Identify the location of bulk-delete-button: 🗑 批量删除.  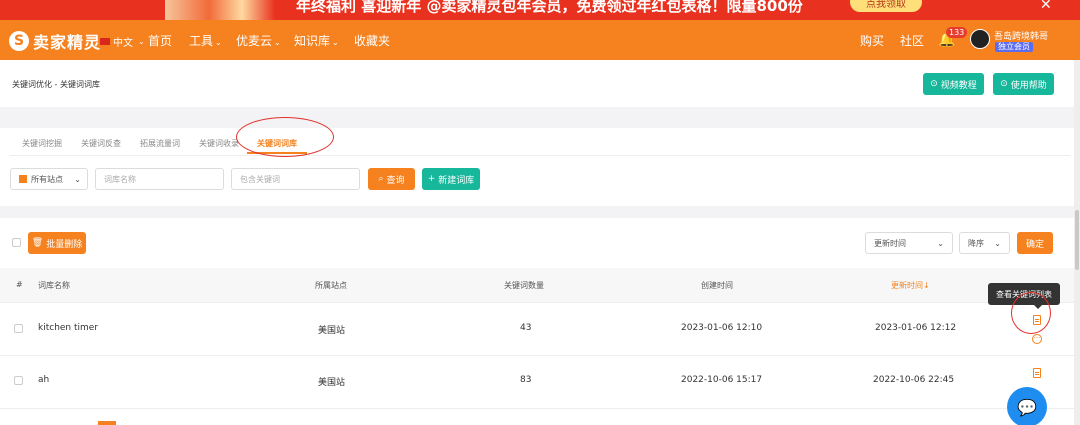
(57, 243).